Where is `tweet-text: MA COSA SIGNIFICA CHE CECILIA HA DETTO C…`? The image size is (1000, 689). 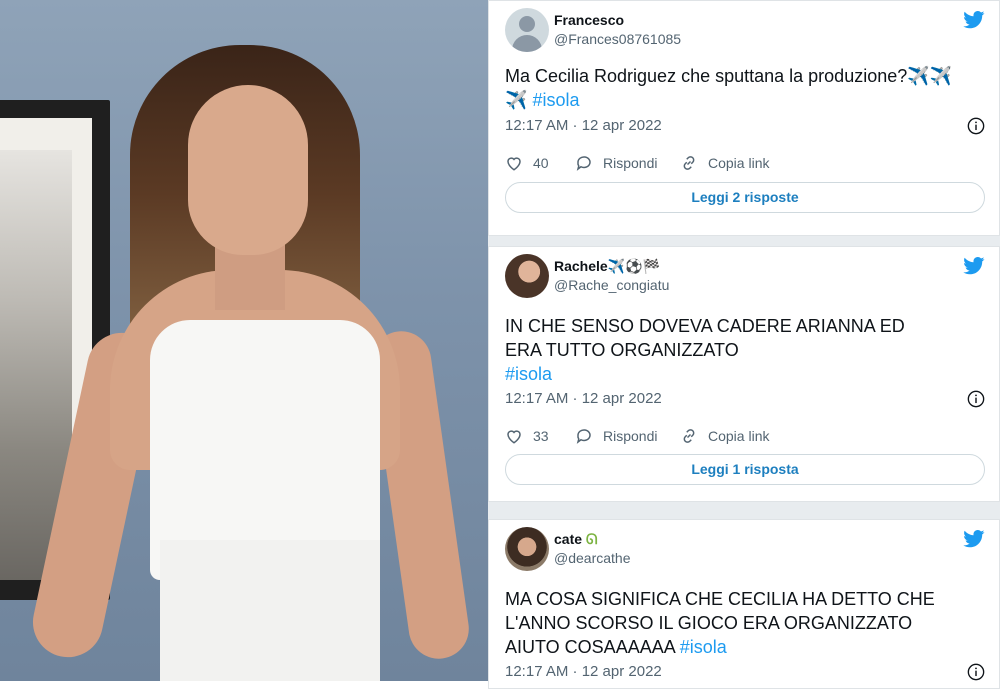
tweet-text: MA COSA SIGNIFICA CHE CECILIA HA DETTO C… is located at coordinates (737, 623).